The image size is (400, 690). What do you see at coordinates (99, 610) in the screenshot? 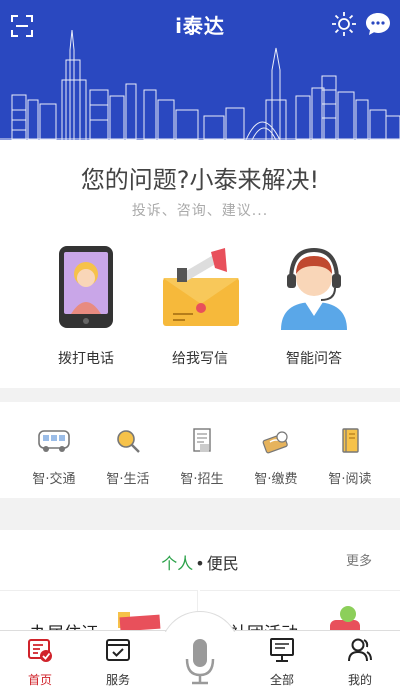
I see `card-residence-permit: 办居住证` at bounding box center [99, 610].